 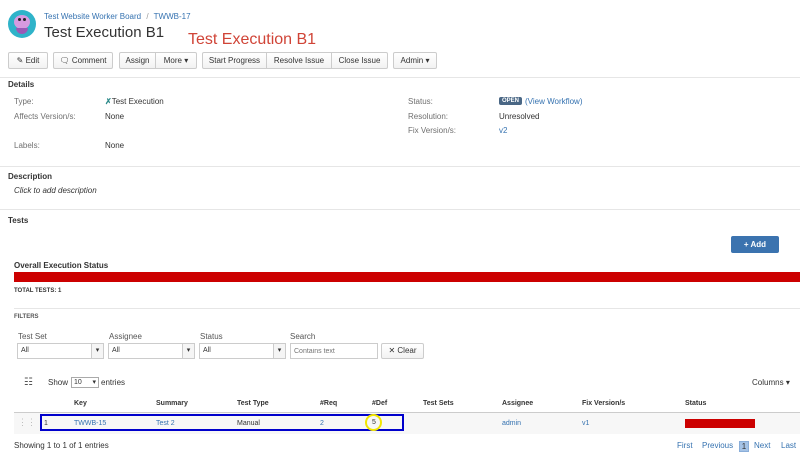 I want to click on close-icon: ✕, so click(x=392, y=350).